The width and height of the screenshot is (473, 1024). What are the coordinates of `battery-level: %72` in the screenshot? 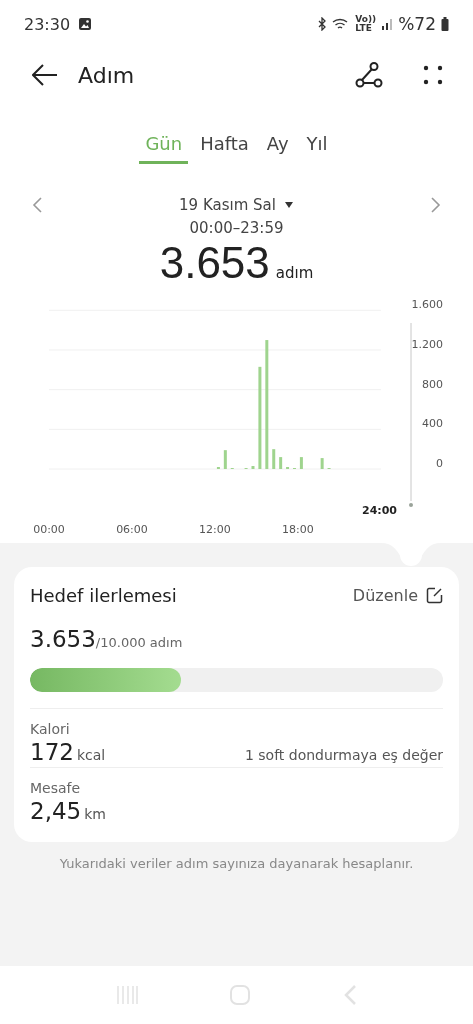 It's located at (417, 24).